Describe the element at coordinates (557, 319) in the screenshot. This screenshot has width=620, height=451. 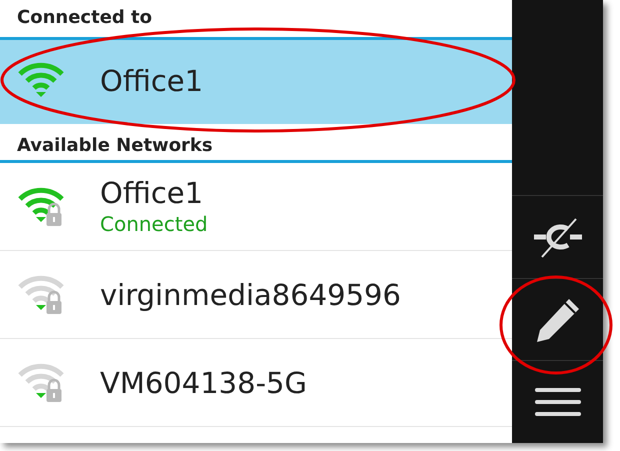
I see `edit-icon` at that location.